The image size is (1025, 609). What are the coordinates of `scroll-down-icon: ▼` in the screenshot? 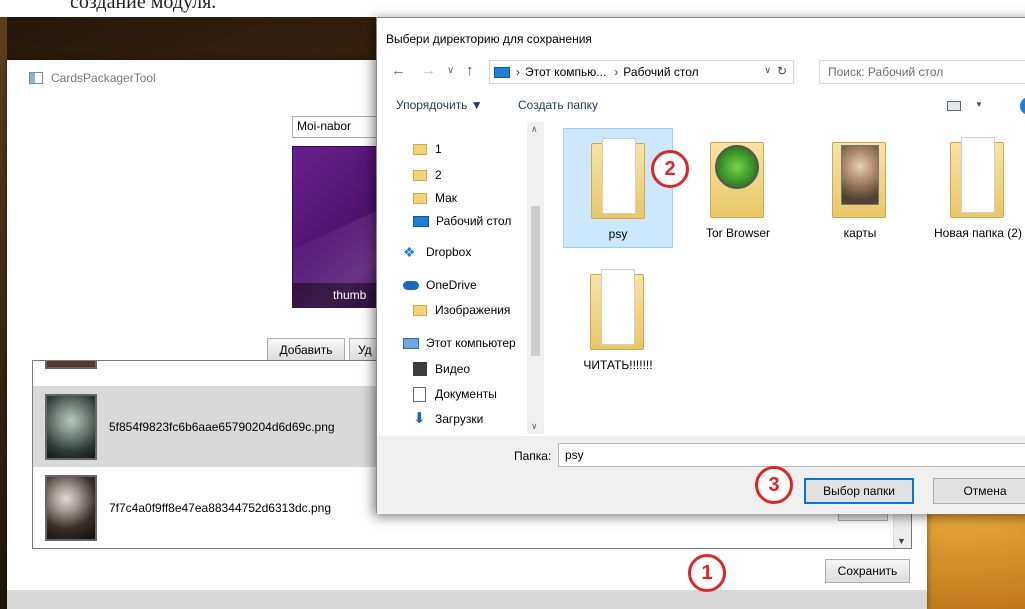 It's located at (901, 541).